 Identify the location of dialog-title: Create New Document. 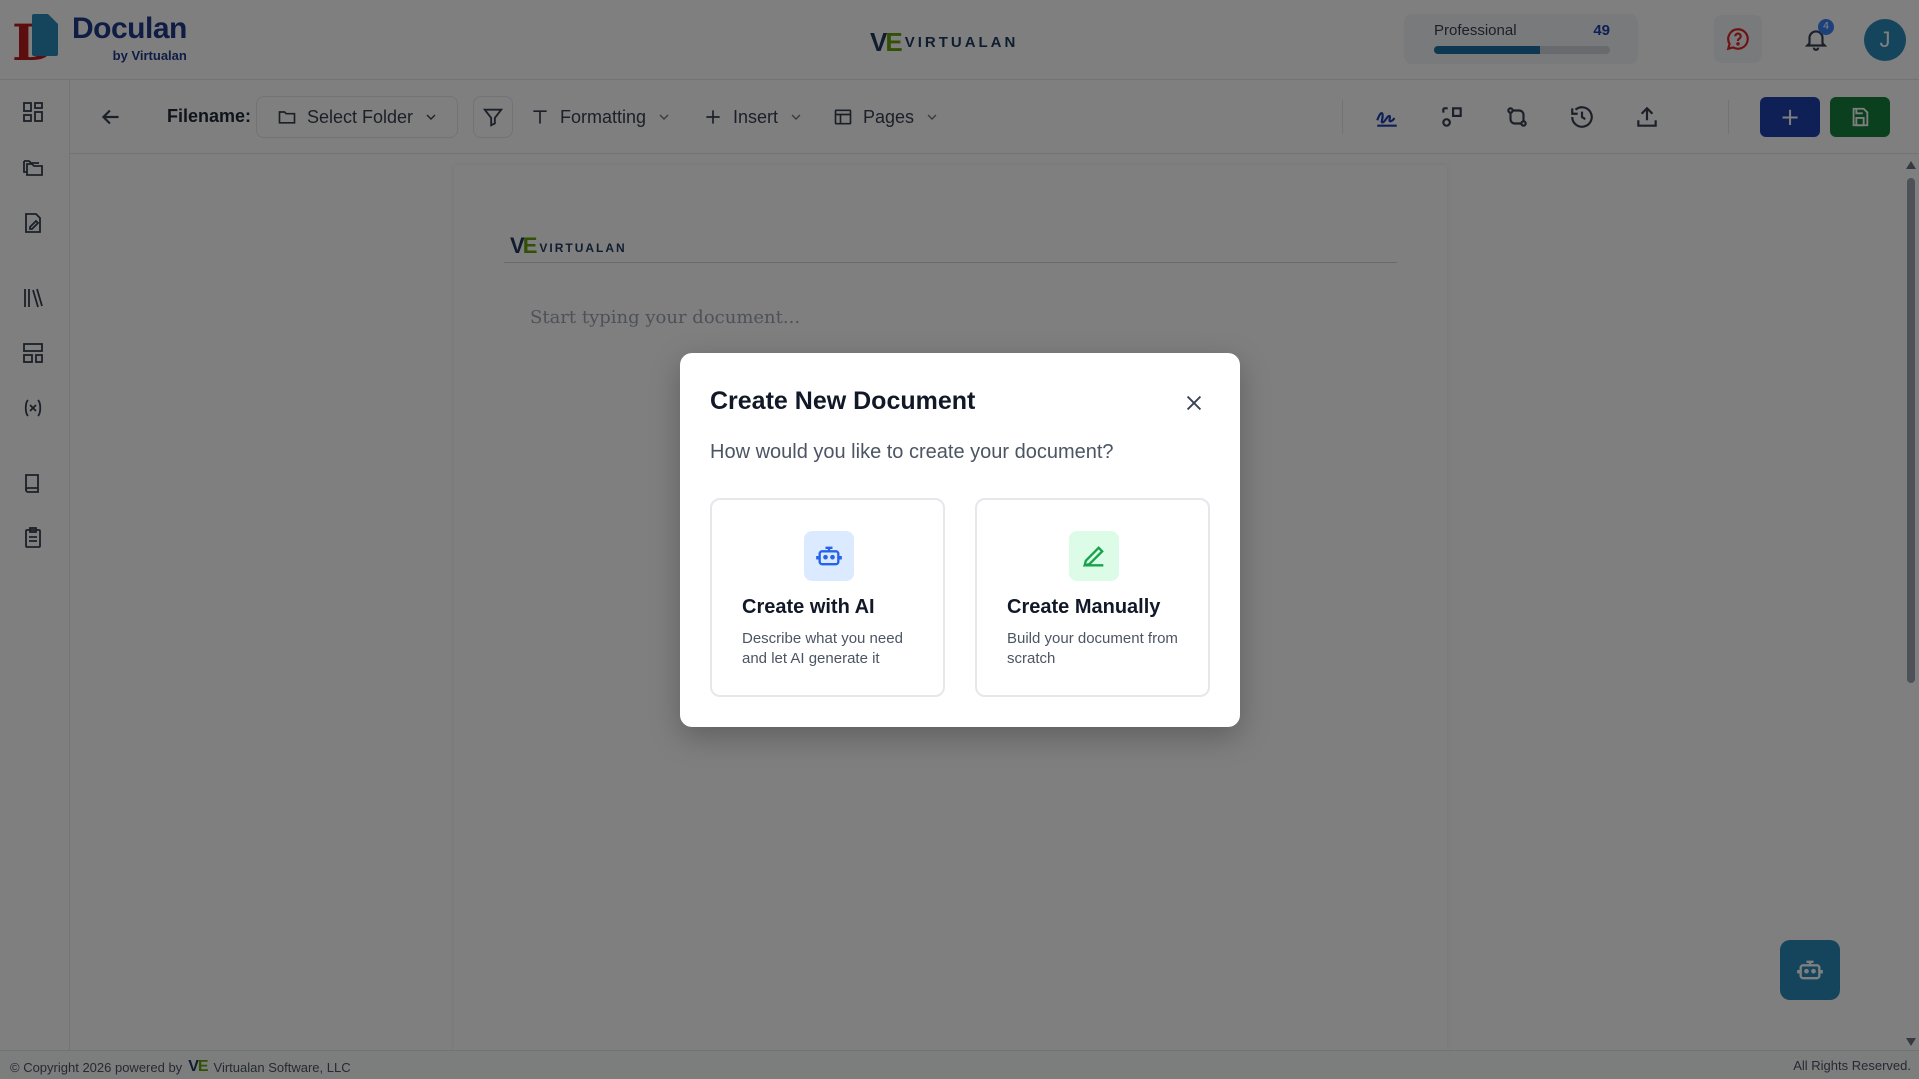
(843, 401).